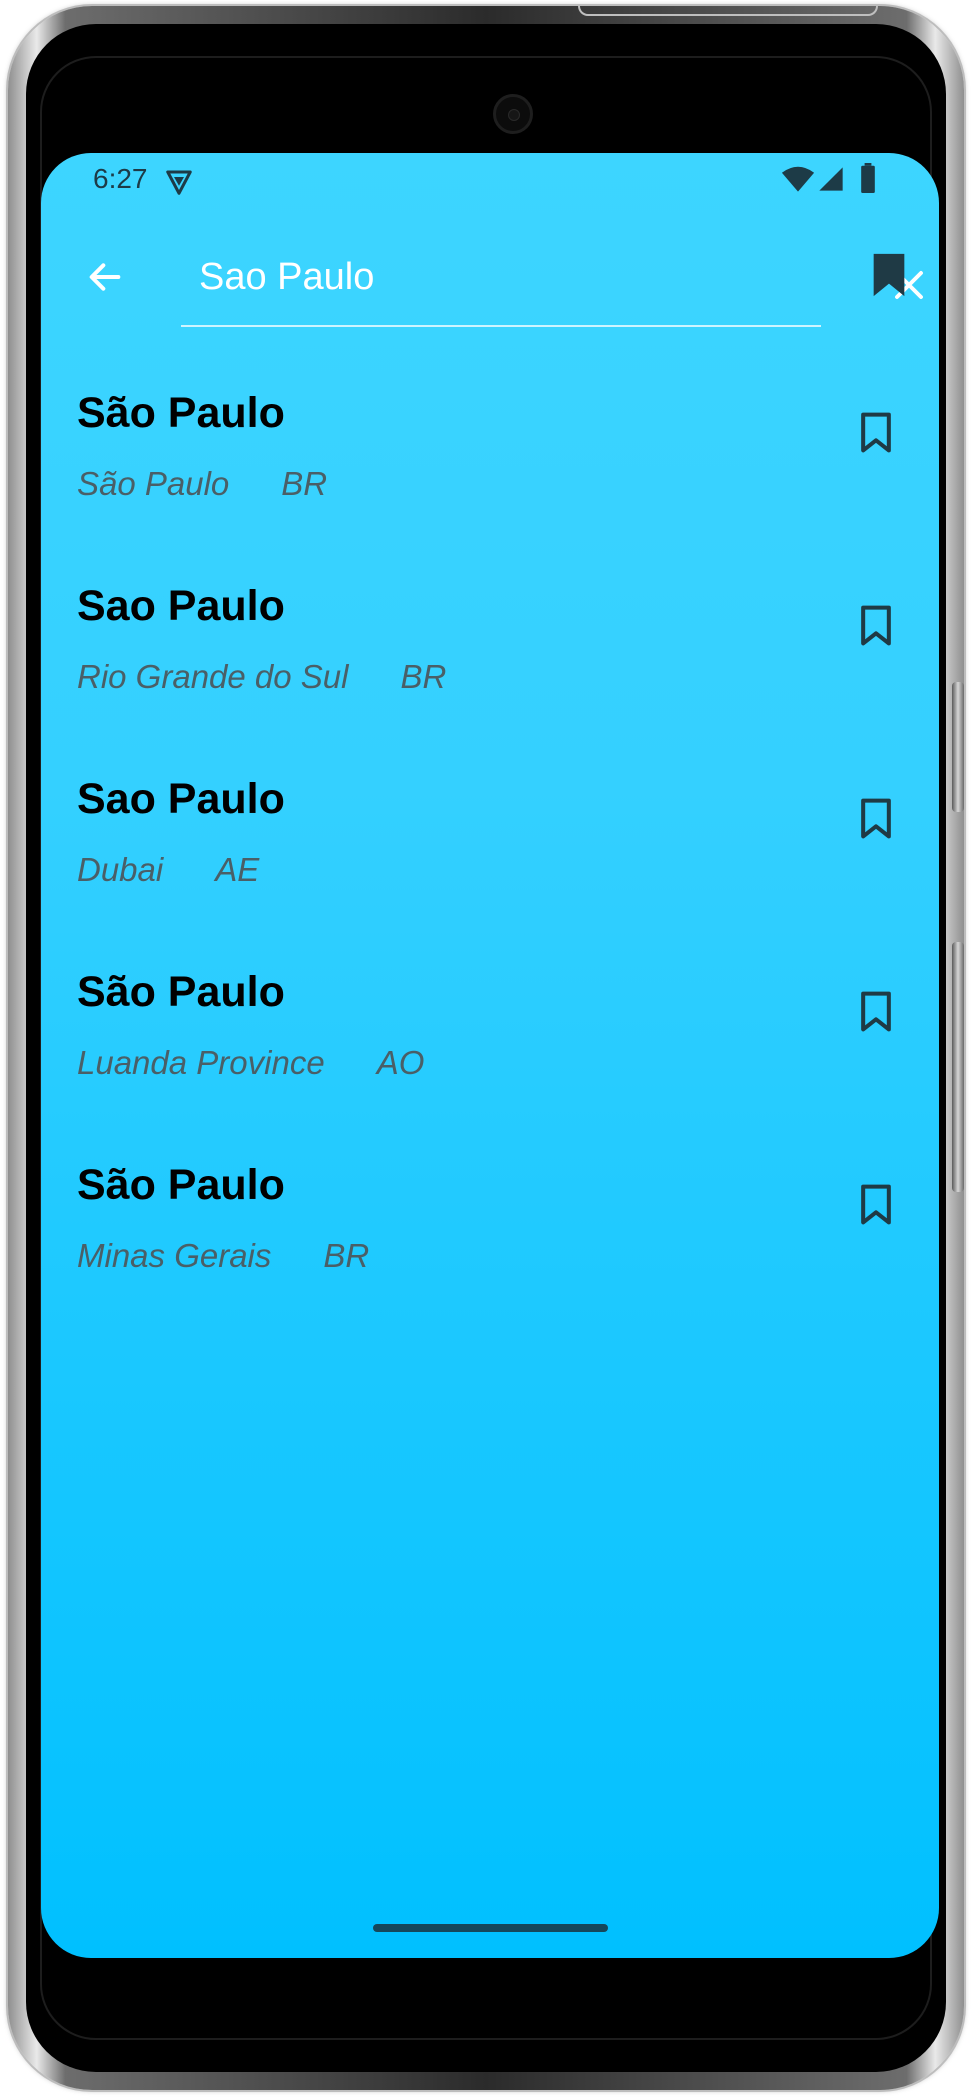 Image resolution: width=978 pixels, height=2100 pixels. I want to click on location-details: Minas Gerais BR, so click(223, 1256).